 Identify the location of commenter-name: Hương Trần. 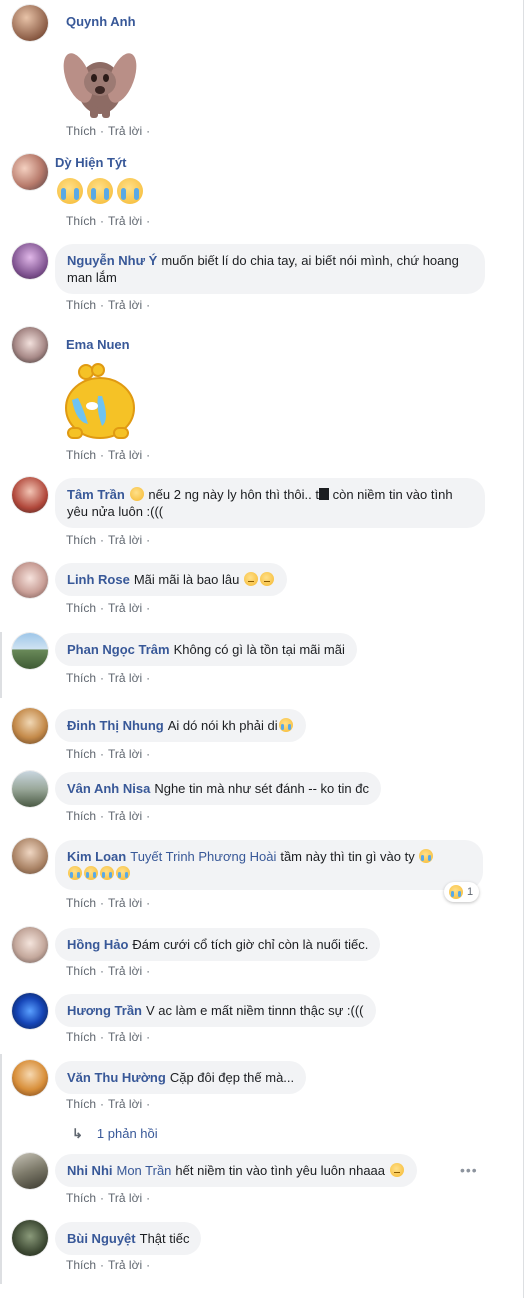
(104, 1010).